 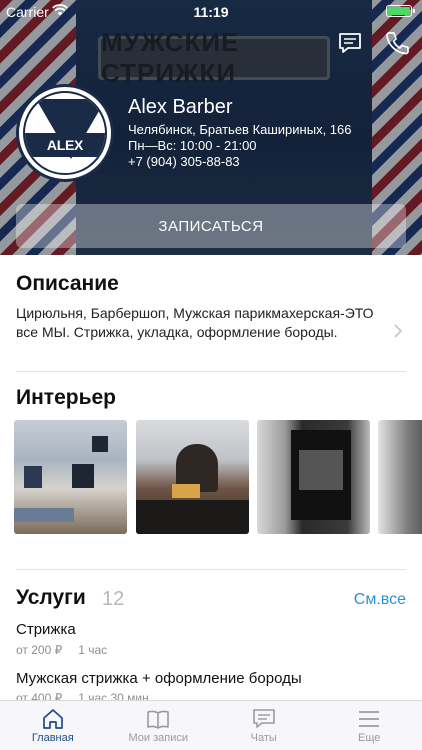 I want to click on service-meta: от 200 ₽ 1 час, so click(x=61, y=650).